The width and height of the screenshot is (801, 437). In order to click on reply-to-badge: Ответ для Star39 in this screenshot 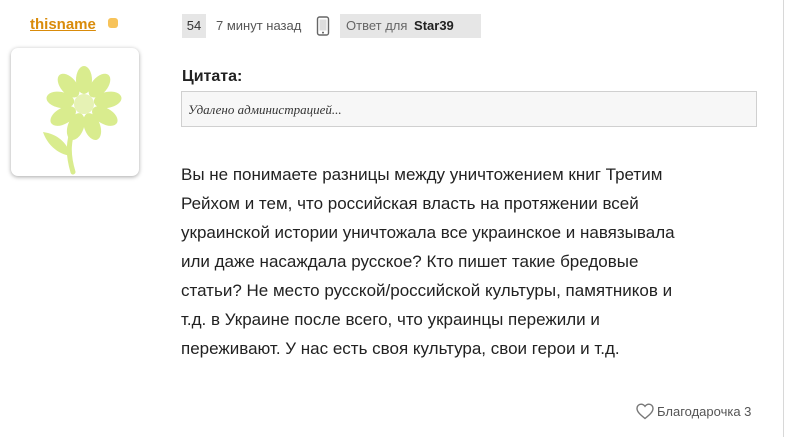, I will do `click(410, 26)`.